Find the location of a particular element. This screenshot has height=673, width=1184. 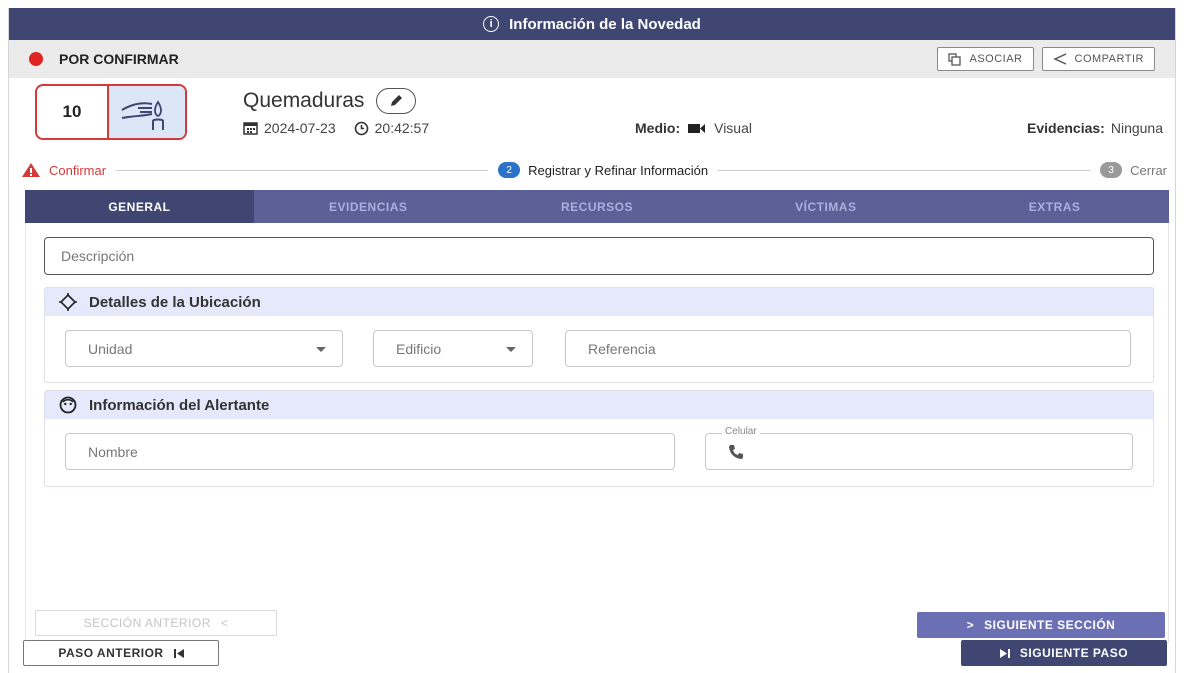

next-section-button: > SIGUIENTE SECCIÓN is located at coordinates (1041, 625).